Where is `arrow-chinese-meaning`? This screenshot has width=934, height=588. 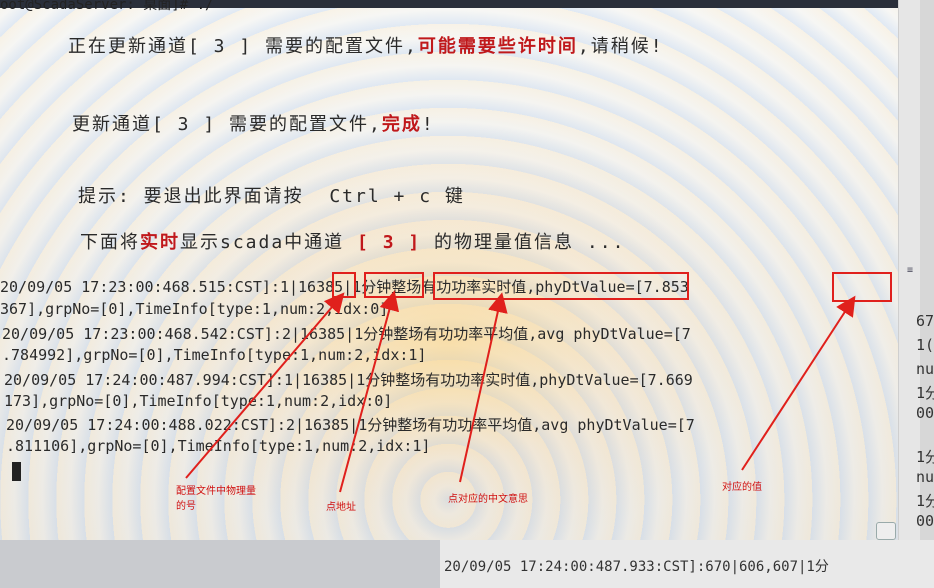
arrow-chinese-meaning is located at coordinates (483, 387).